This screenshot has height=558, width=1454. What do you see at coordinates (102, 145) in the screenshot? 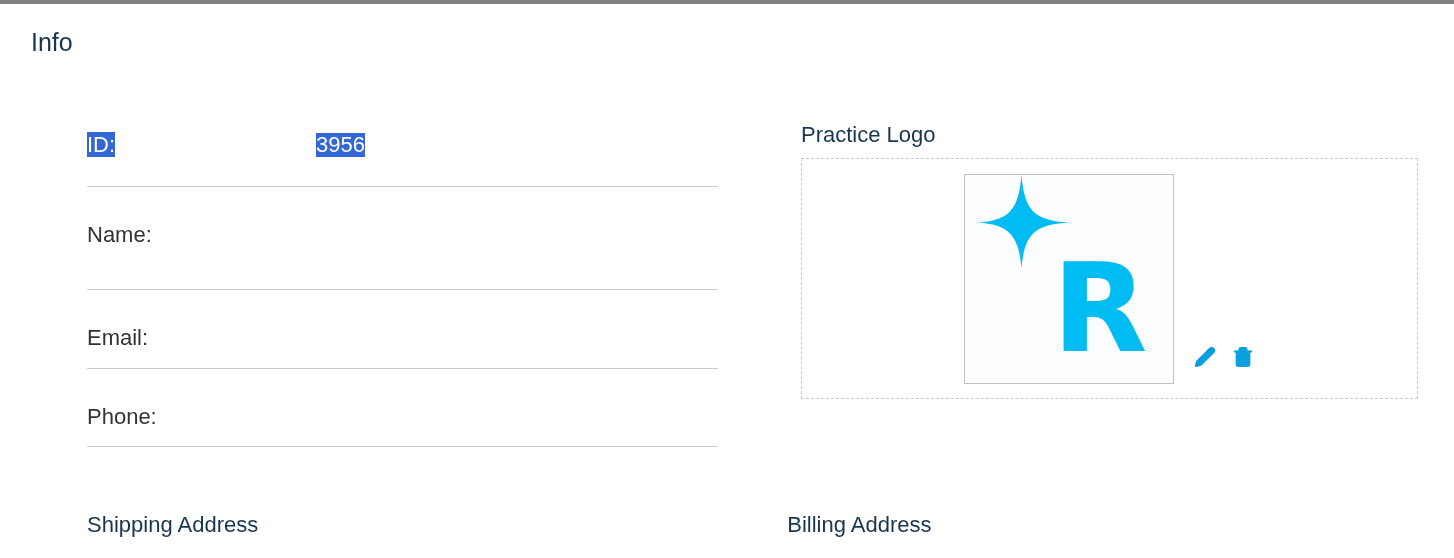
I see `field-label: ID:` at bounding box center [102, 145].